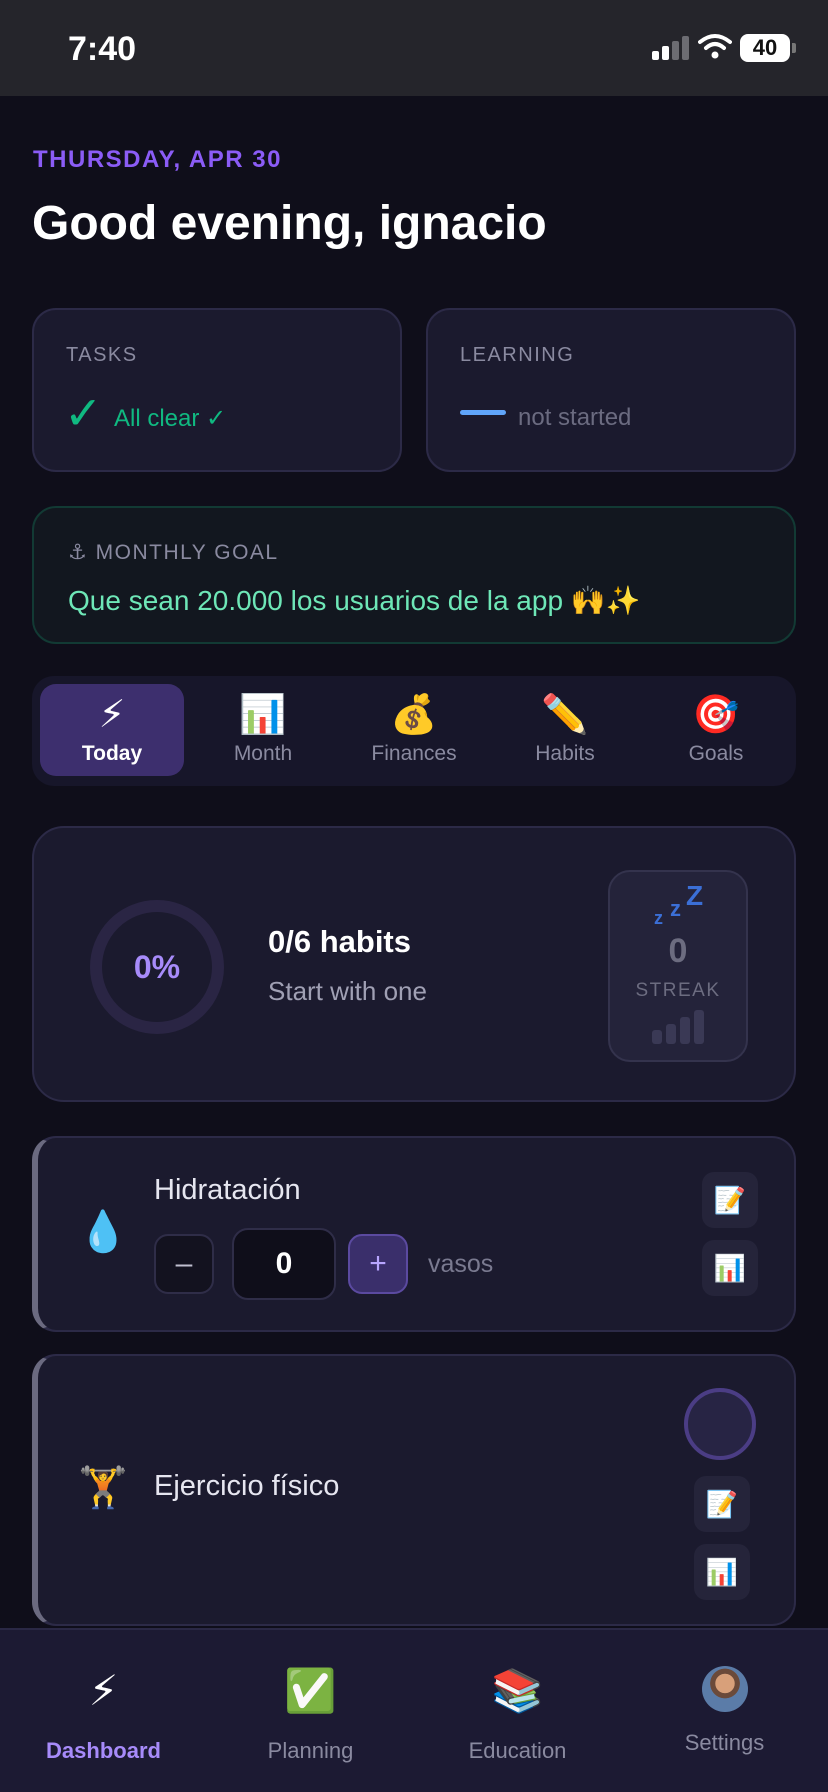 The width and height of the screenshot is (828, 1792). I want to click on nav-education: 📚 Education, so click(517, 1711).